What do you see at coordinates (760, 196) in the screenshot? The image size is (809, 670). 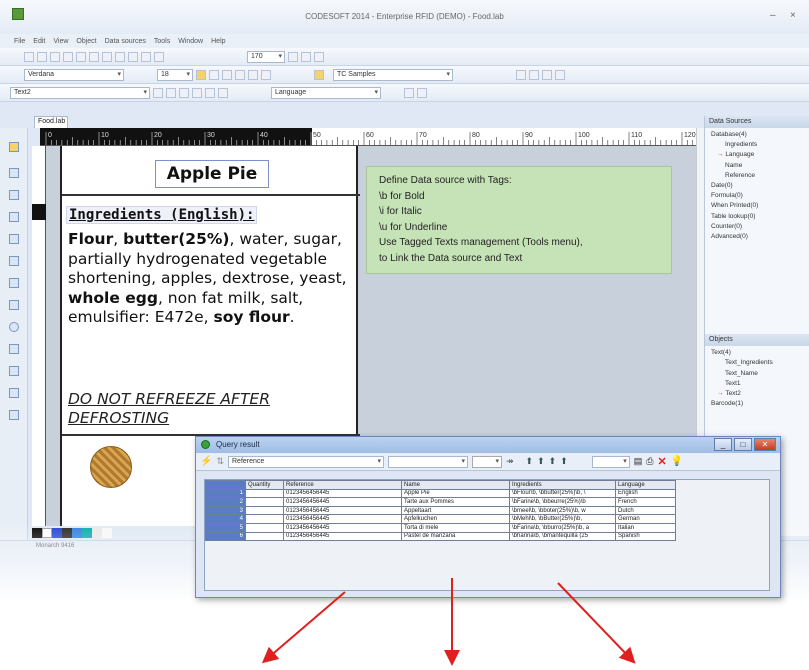 I see `tree-item: Formula(0)` at bounding box center [760, 196].